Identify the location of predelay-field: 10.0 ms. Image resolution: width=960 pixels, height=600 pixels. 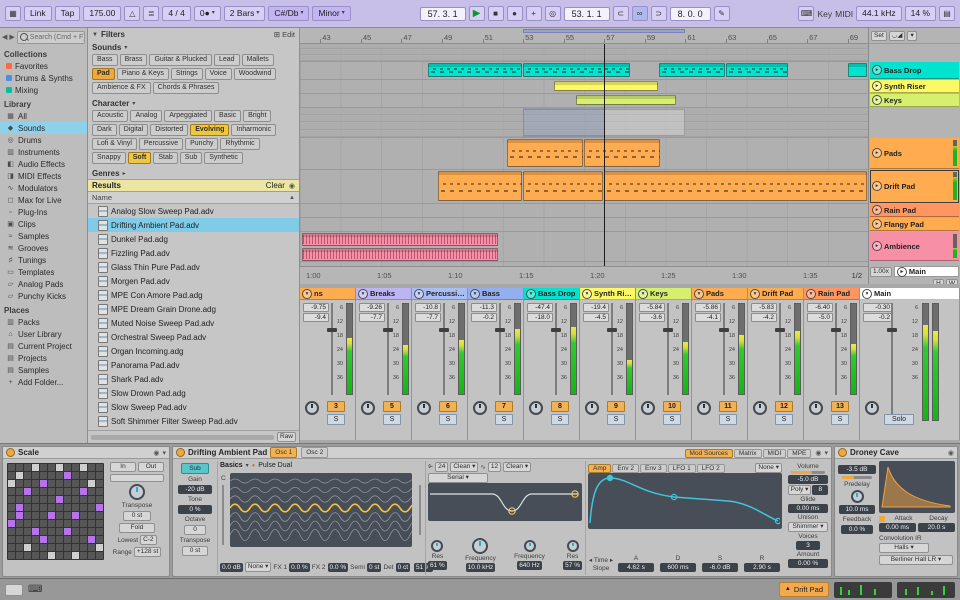
(857, 509).